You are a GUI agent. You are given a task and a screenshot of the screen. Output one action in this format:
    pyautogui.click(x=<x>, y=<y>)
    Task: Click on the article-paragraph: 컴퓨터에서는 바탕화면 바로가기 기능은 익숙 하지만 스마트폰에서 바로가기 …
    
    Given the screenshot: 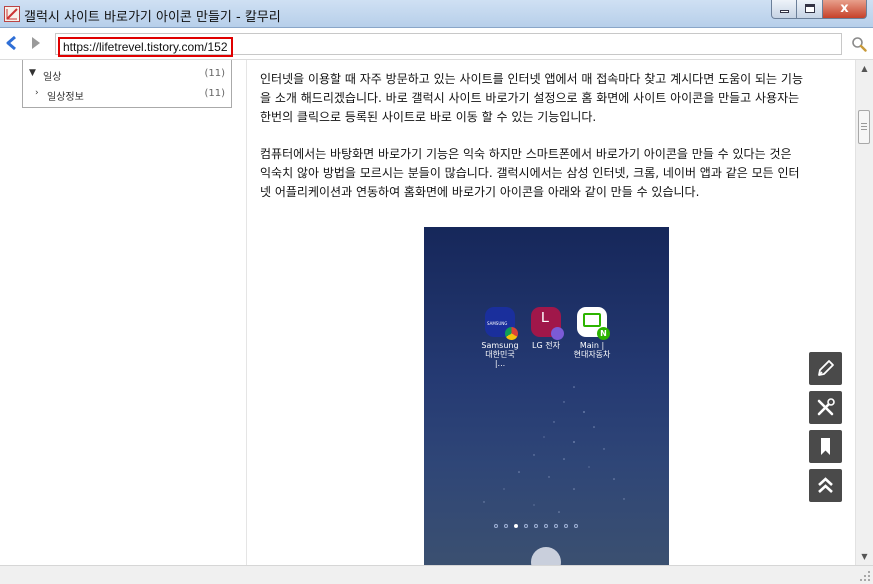 What is the action you would take?
    pyautogui.click(x=530, y=173)
    